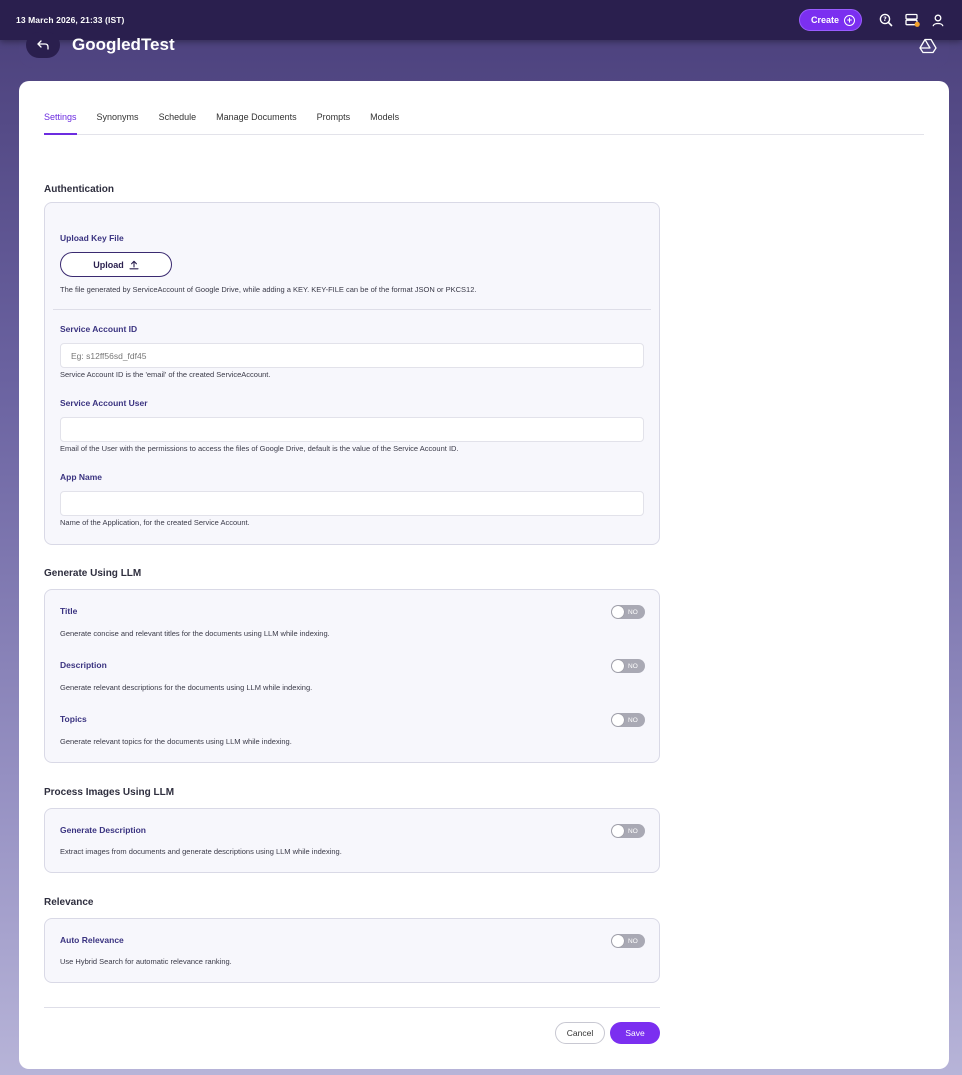 The width and height of the screenshot is (962, 1075). Describe the element at coordinates (123, 44) in the screenshot. I see `page-title: GoogledTest` at that location.